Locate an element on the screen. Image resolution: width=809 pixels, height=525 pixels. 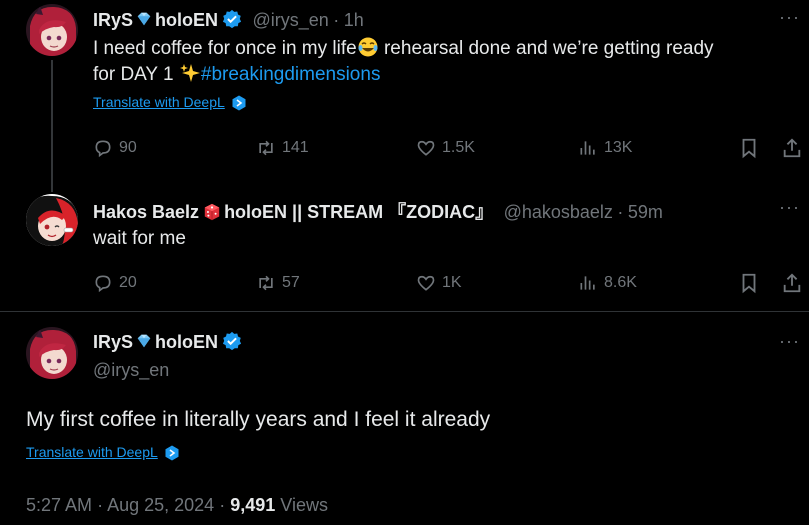
like-count: 1K is located at coordinates (452, 282).